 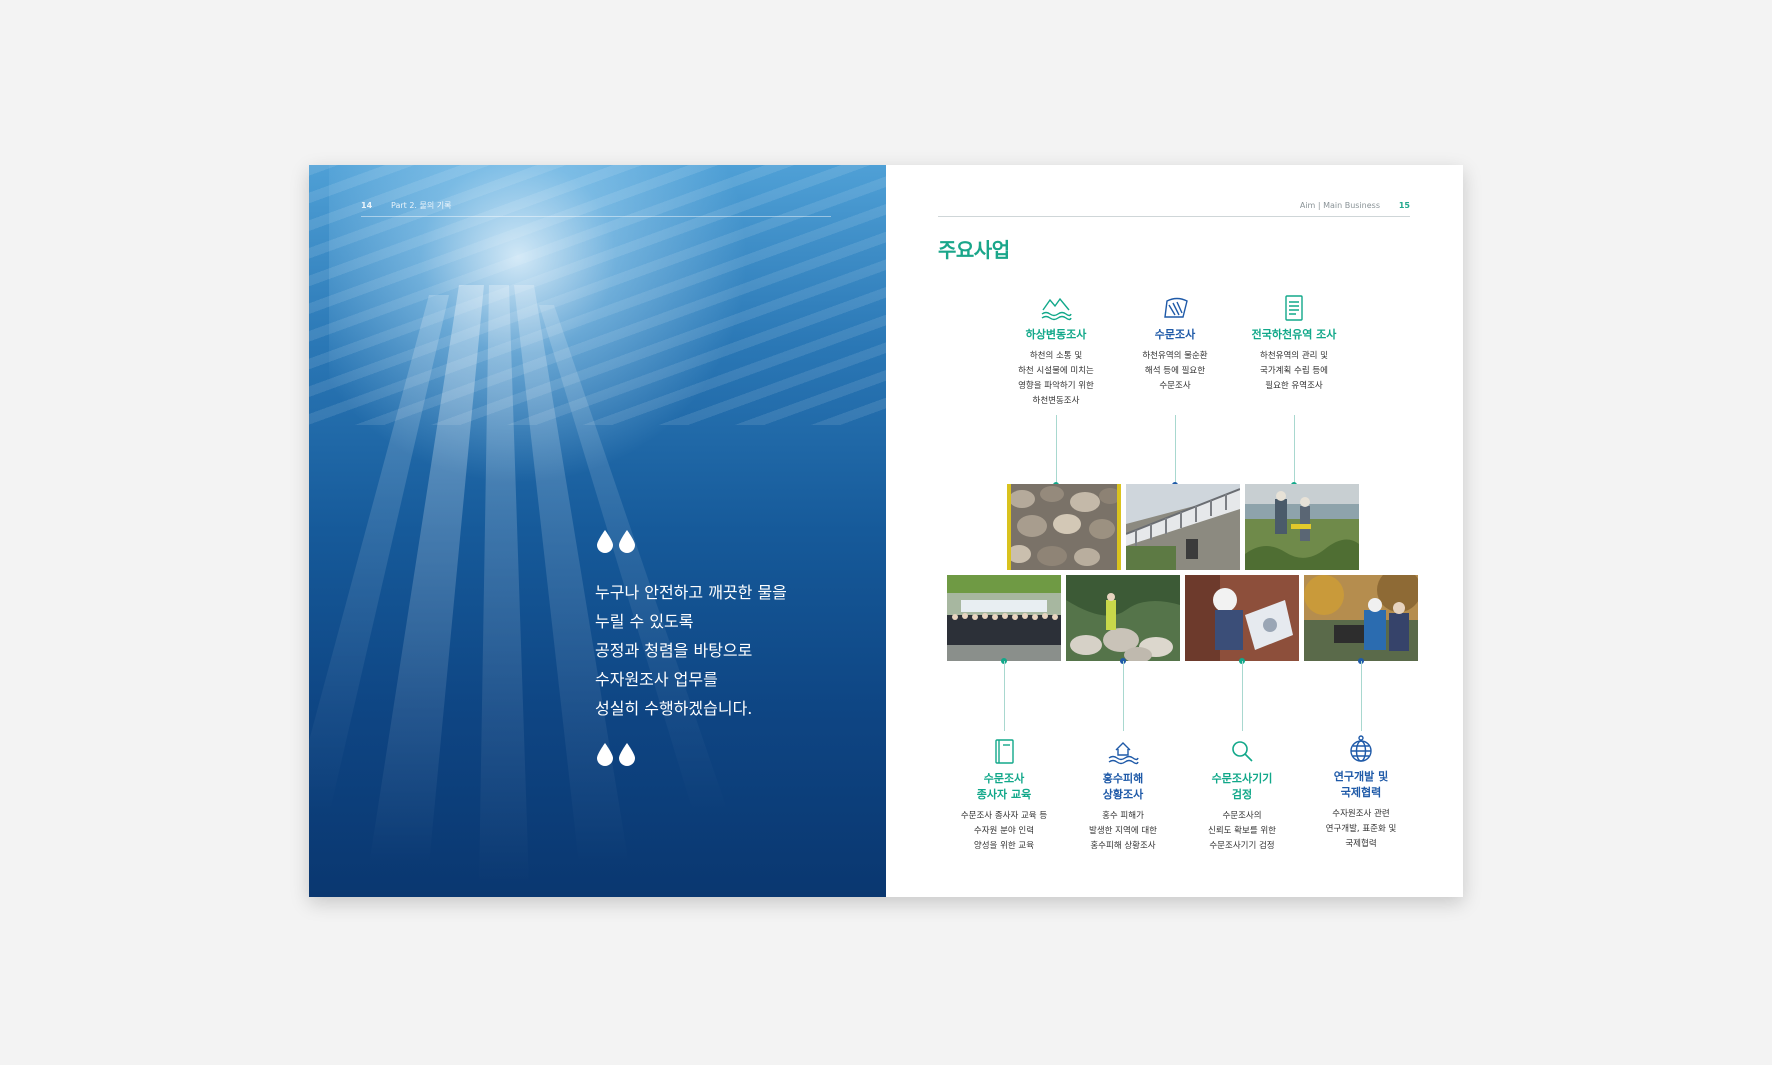 I want to click on photo-field-survey, so click(x=1302, y=527).